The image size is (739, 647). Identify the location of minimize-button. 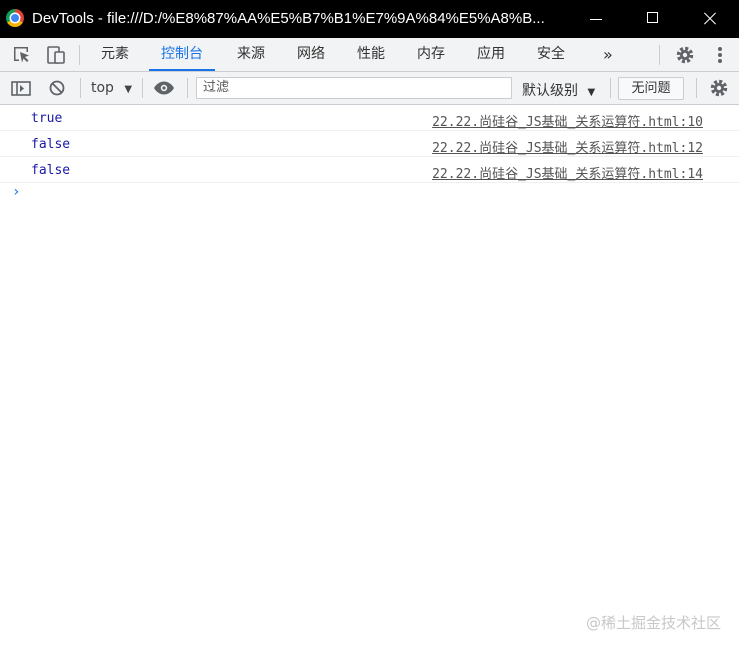
(597, 19).